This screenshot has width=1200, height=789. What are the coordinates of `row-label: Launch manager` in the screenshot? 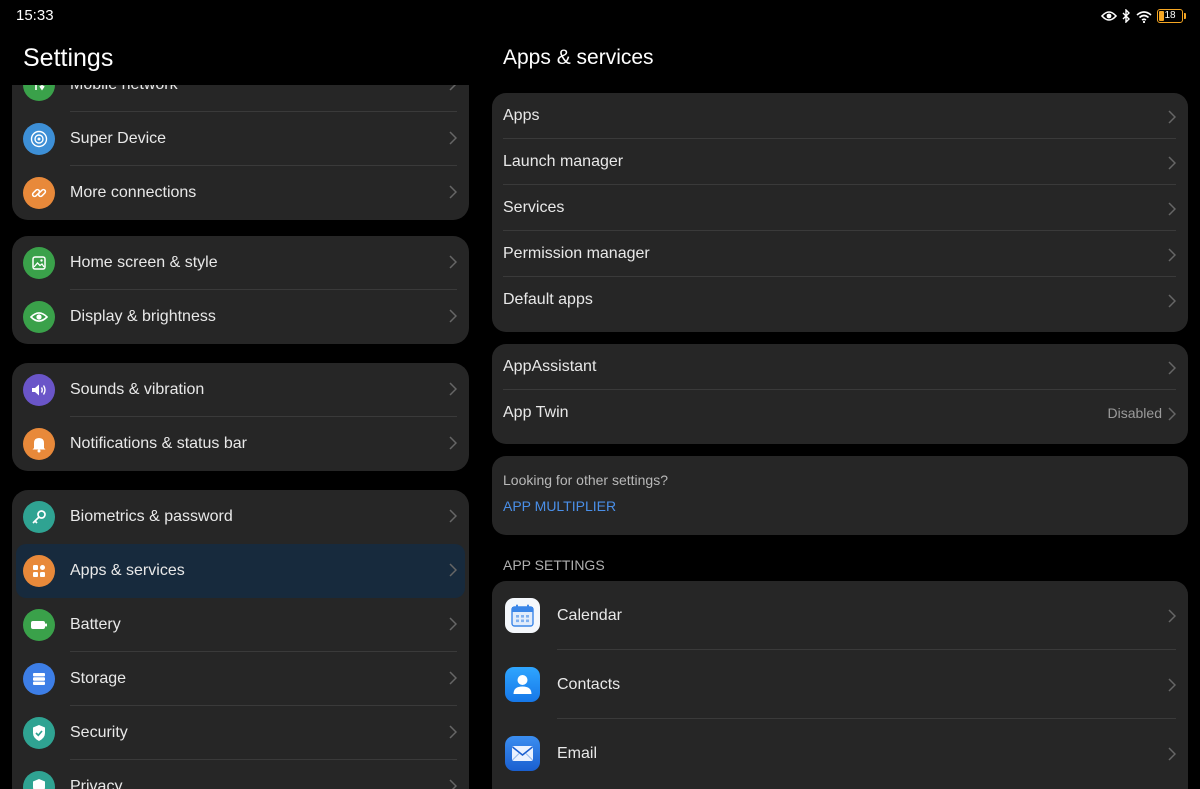 It's located at (563, 161).